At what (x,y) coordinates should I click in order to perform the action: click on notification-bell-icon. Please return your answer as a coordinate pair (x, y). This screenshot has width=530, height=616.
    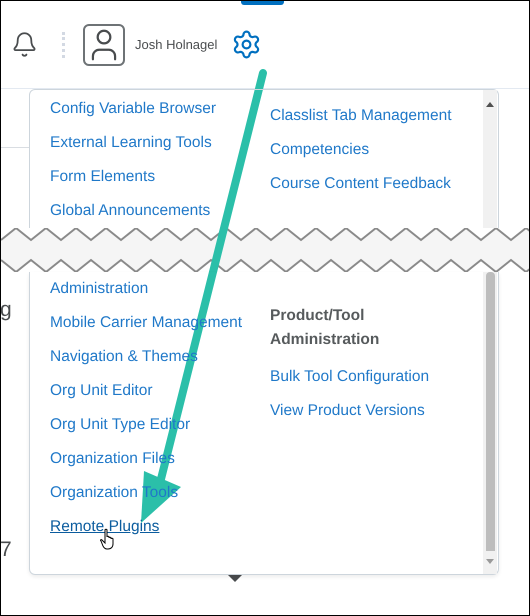
    Looking at the image, I should click on (24, 44).